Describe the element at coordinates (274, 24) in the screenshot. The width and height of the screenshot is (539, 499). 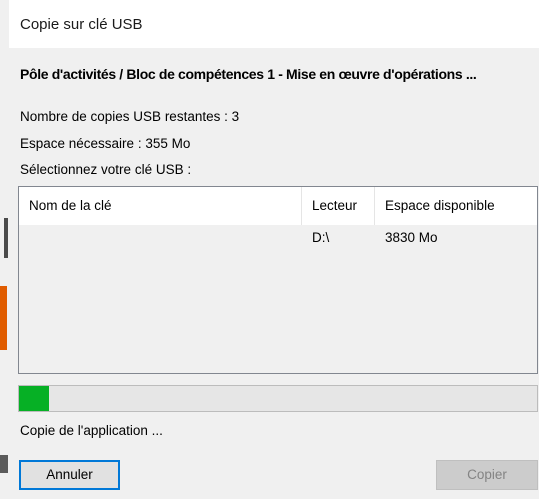
I see `title-bar: Copie sur clé USB` at that location.